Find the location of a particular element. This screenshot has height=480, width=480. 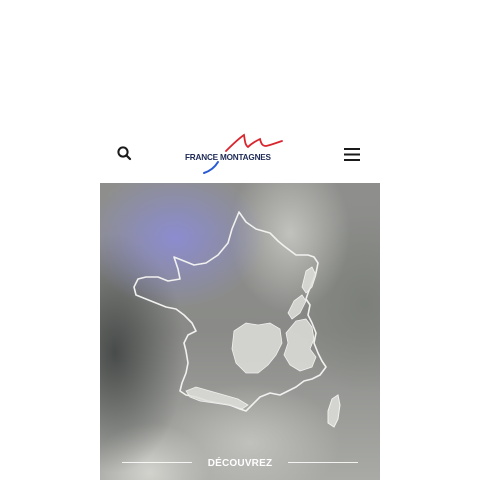

pyrenees-massif is located at coordinates (217, 398).